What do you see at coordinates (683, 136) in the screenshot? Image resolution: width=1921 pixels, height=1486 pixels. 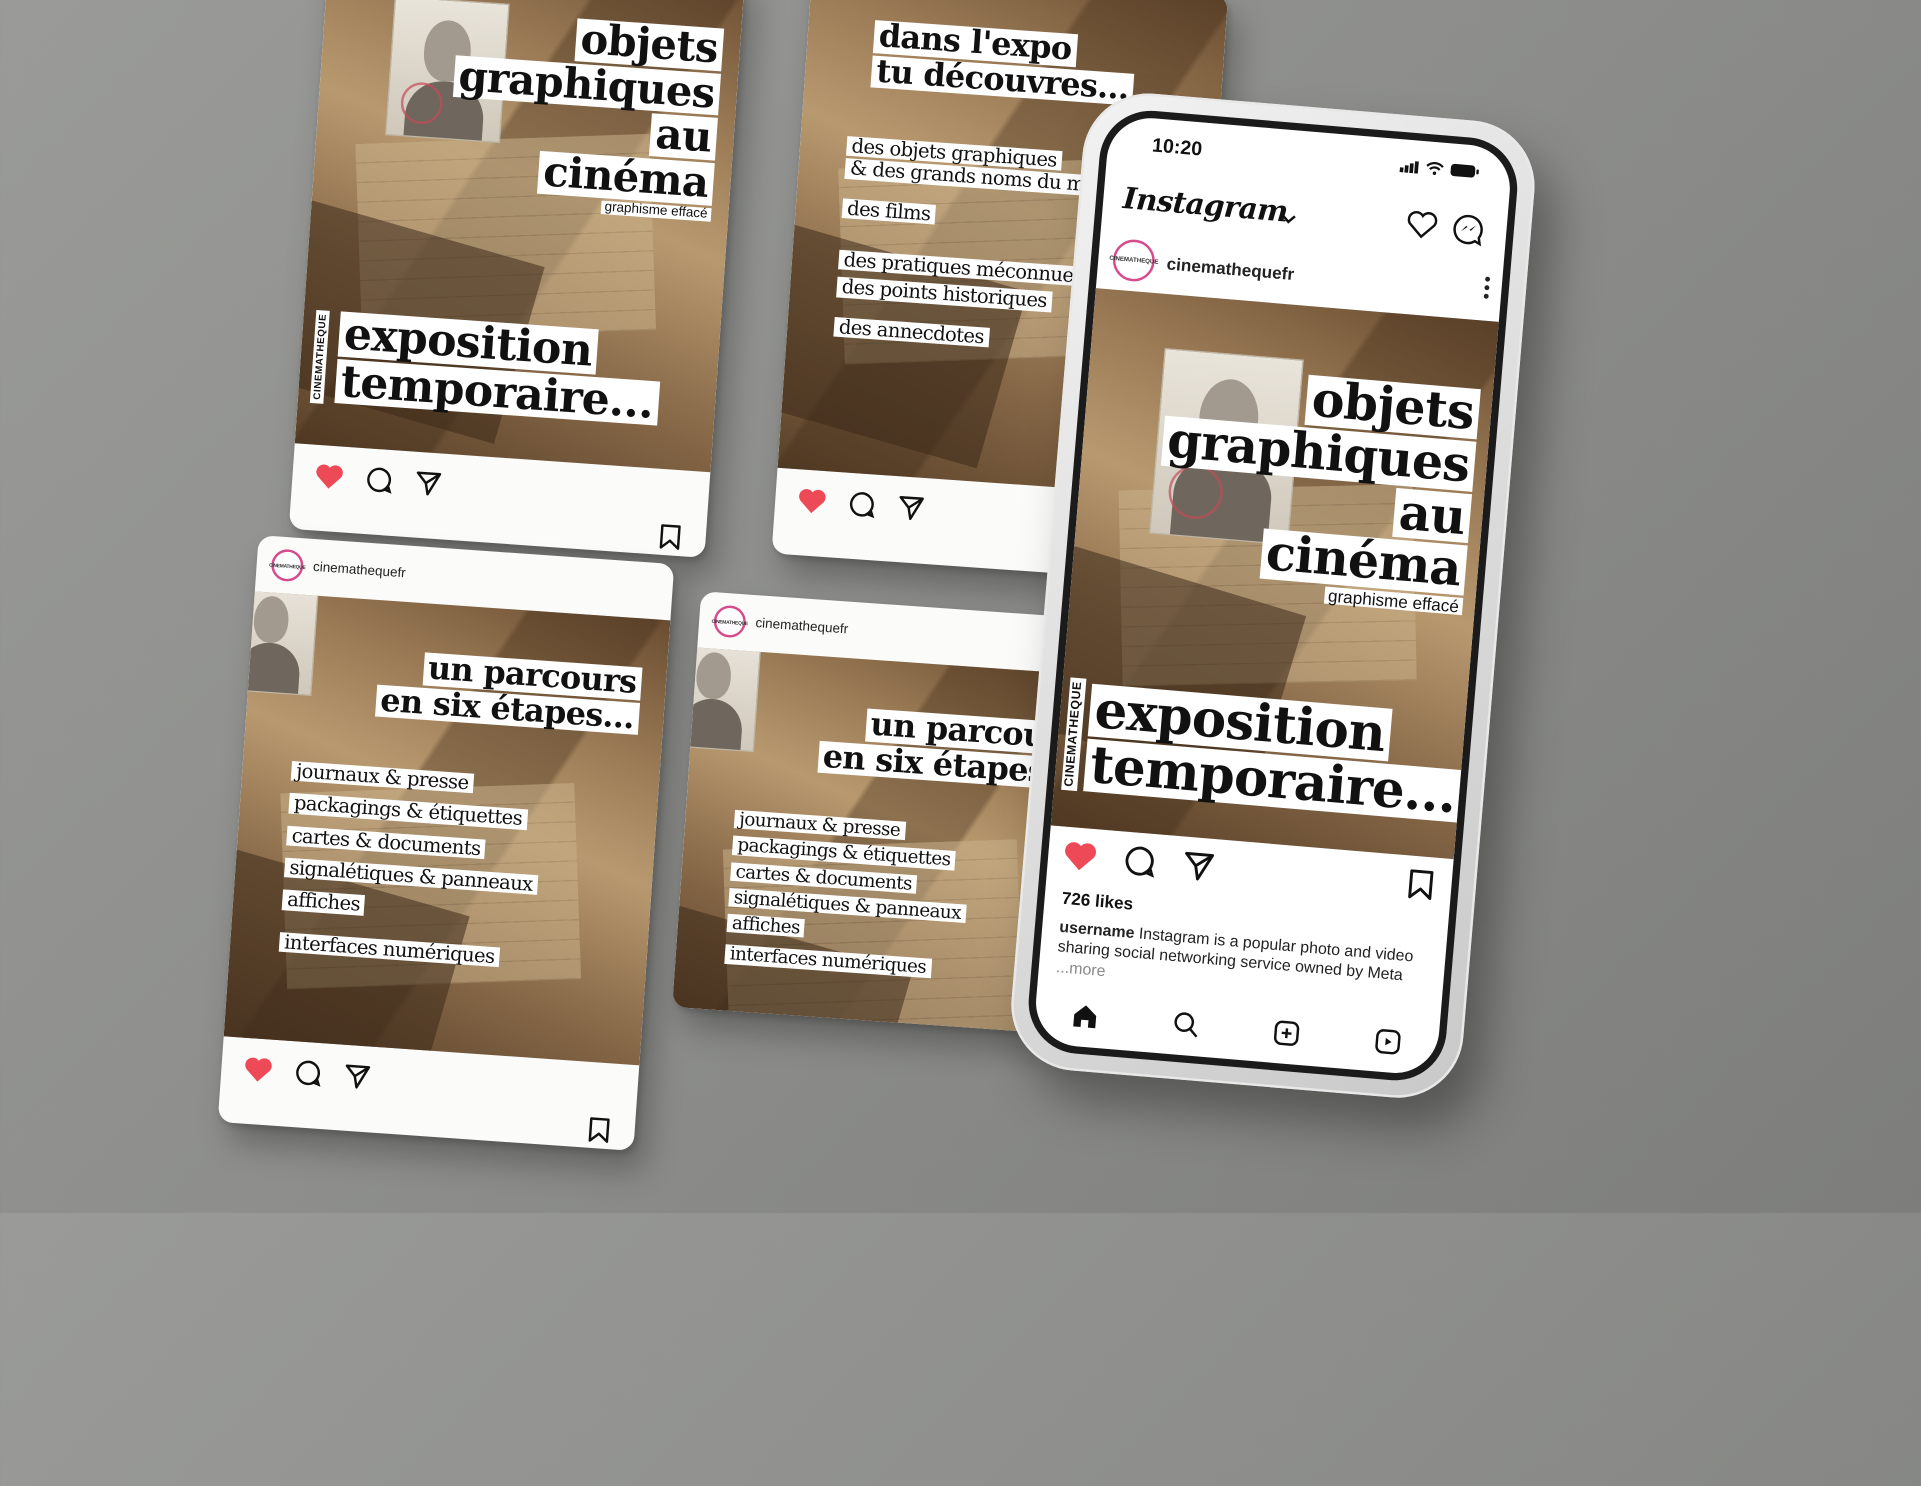 I see `title-line: au` at bounding box center [683, 136].